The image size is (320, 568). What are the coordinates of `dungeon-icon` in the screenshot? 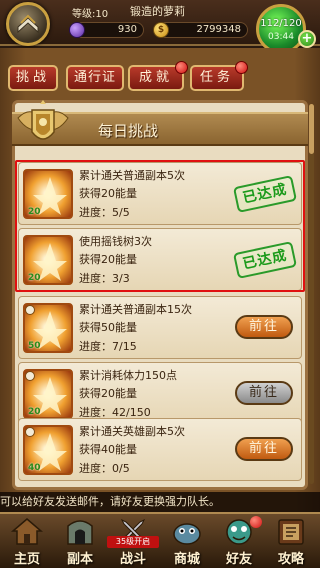 It's located at (80, 532).